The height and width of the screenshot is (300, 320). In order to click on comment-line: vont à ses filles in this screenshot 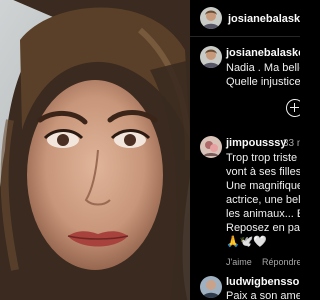, I will do `click(263, 172)`.